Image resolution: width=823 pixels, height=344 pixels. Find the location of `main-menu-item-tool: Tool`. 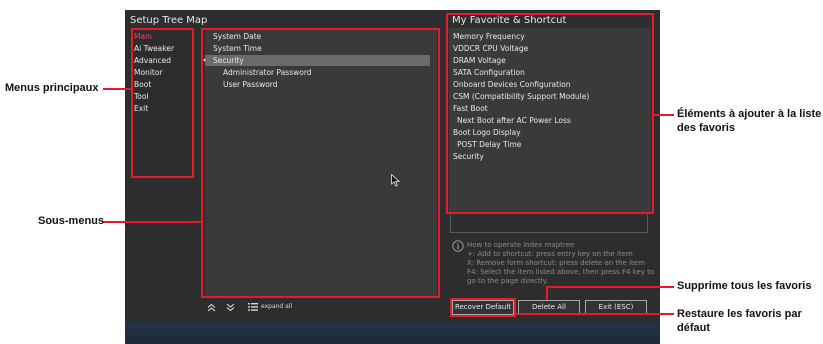

main-menu-item-tool: Tool is located at coordinates (141, 97).